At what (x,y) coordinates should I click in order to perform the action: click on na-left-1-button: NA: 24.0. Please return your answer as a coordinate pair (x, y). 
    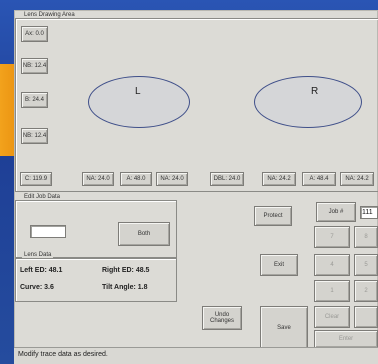
    Looking at the image, I should click on (98, 179).